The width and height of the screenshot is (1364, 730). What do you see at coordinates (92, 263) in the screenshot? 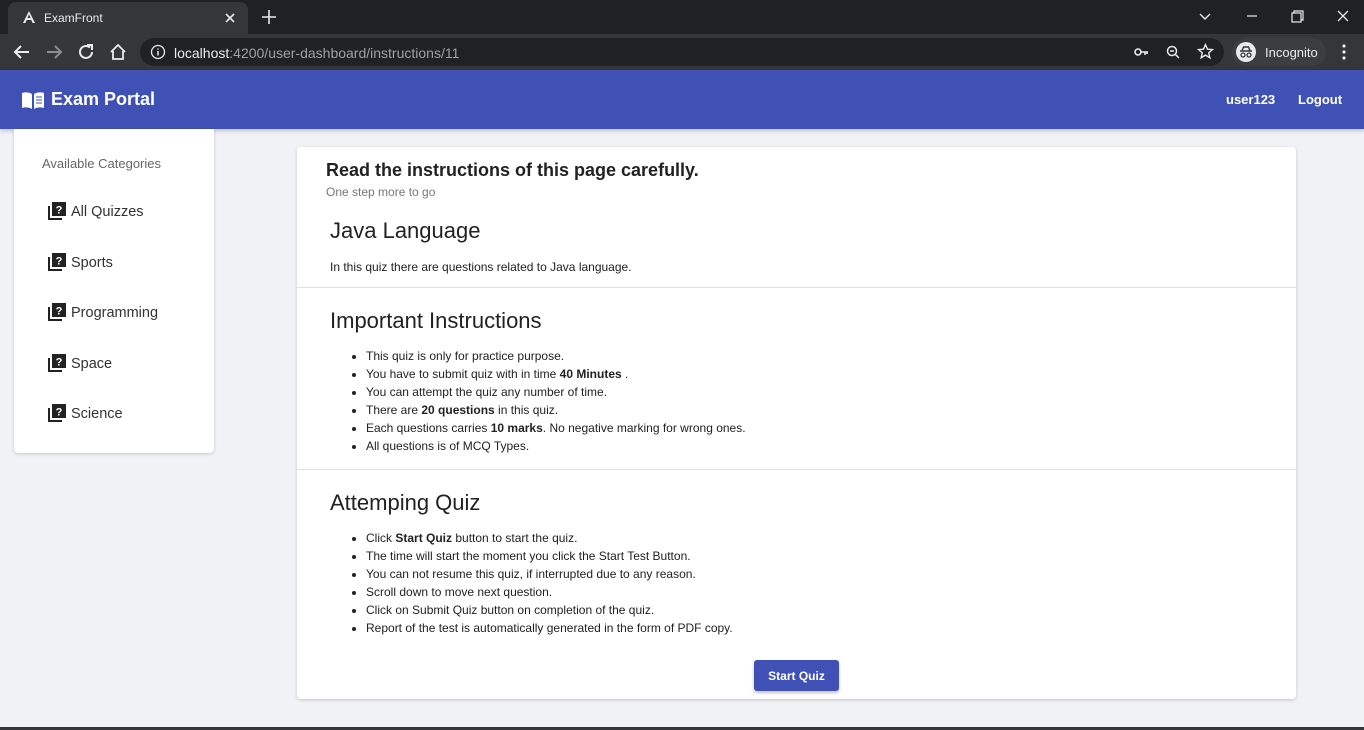
I see `sidebar-item-label: Sports` at bounding box center [92, 263].